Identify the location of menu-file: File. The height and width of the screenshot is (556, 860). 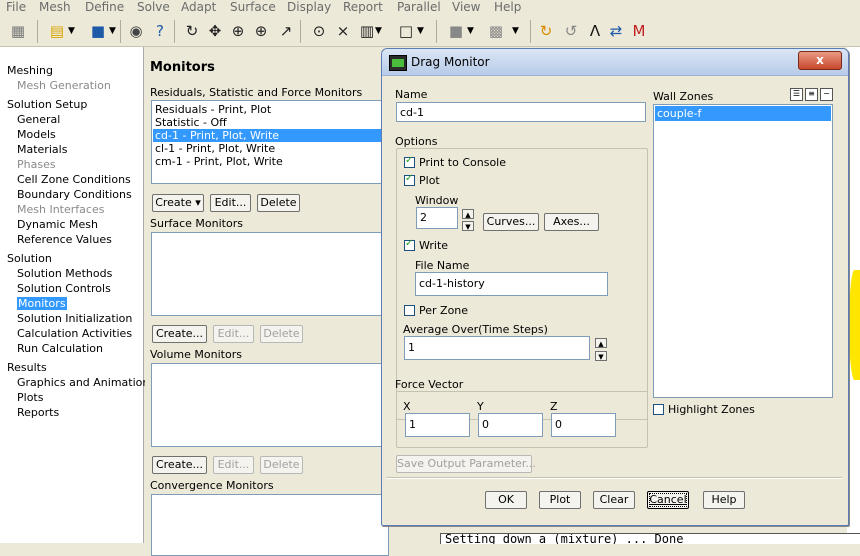
(16, 7).